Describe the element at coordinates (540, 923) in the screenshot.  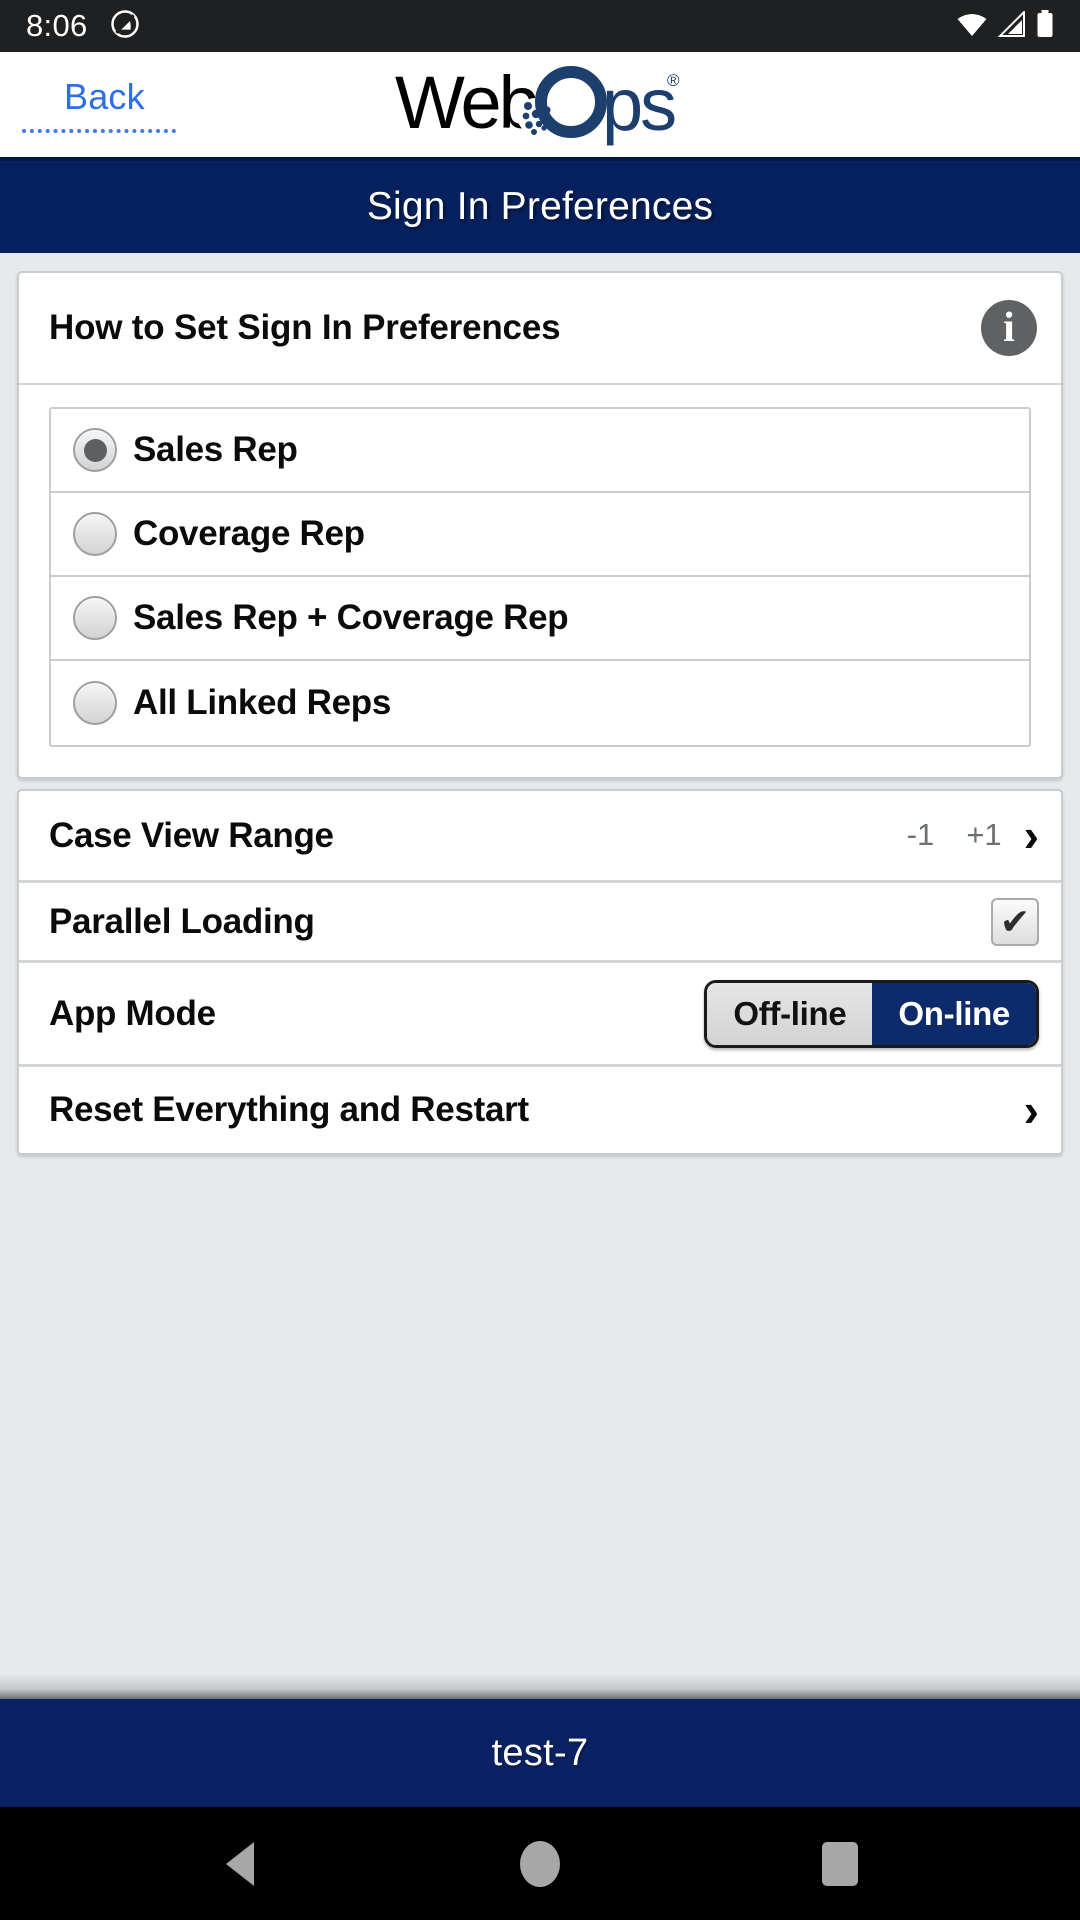
I see `setting-row-parallel-loading: Parallel Loading ✔` at that location.